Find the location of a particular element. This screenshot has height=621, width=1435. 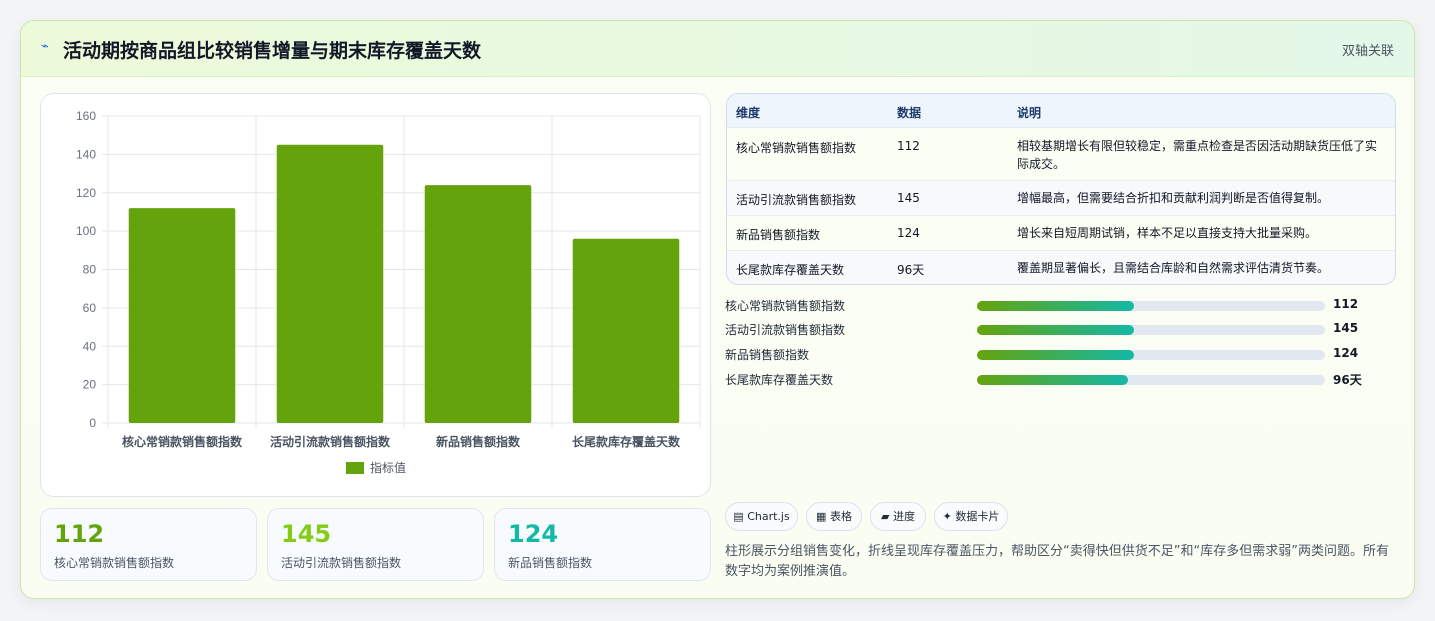

stat-value: 112 is located at coordinates (79, 534).